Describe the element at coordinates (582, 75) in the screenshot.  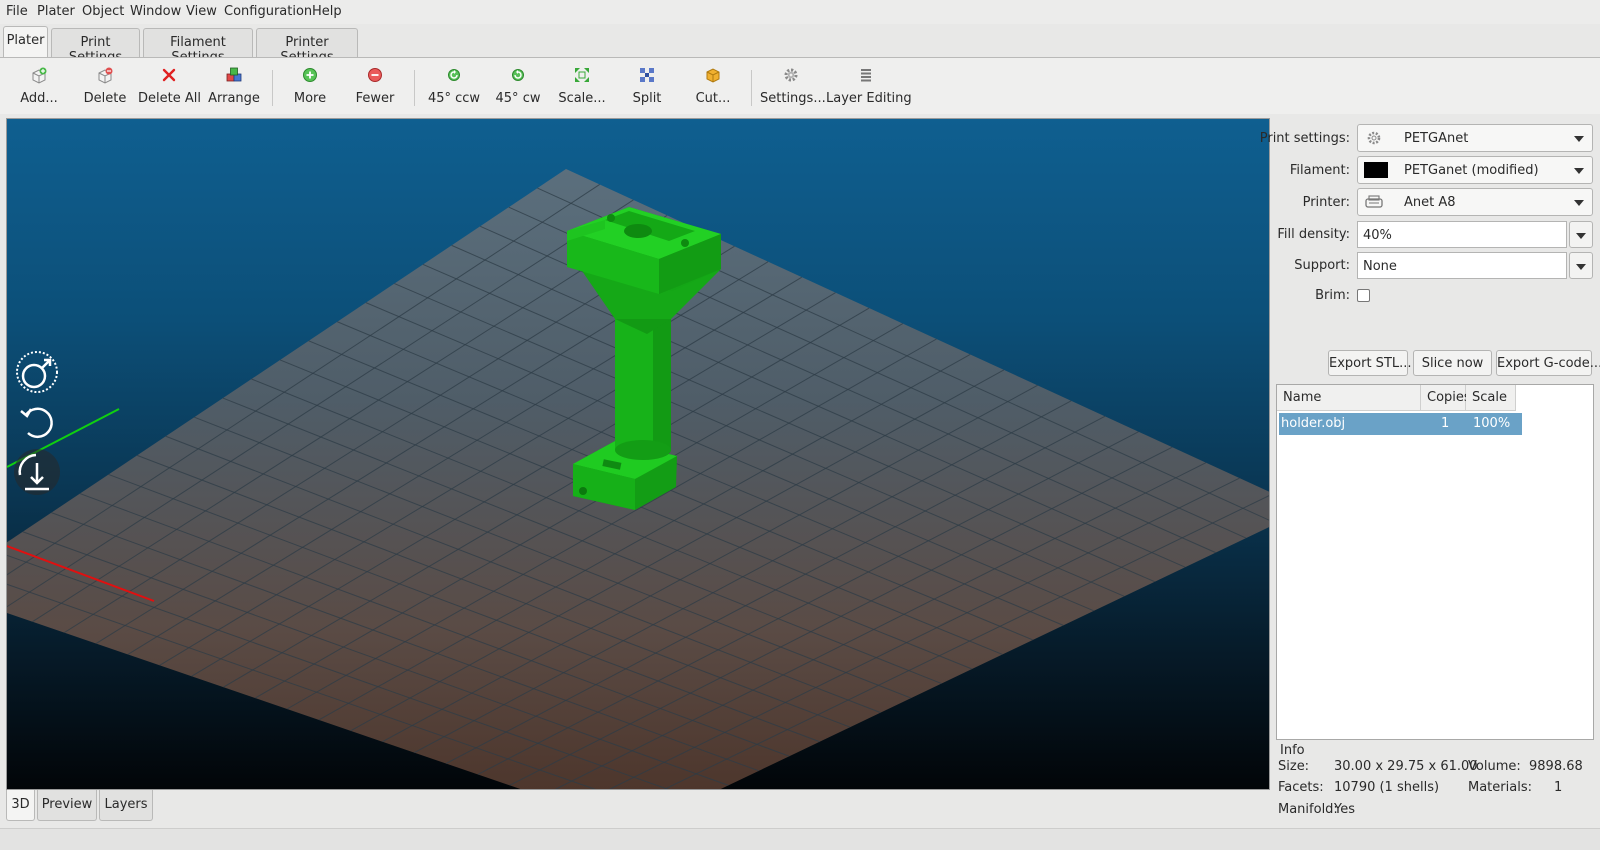
I see `scale-arrows-icon` at that location.